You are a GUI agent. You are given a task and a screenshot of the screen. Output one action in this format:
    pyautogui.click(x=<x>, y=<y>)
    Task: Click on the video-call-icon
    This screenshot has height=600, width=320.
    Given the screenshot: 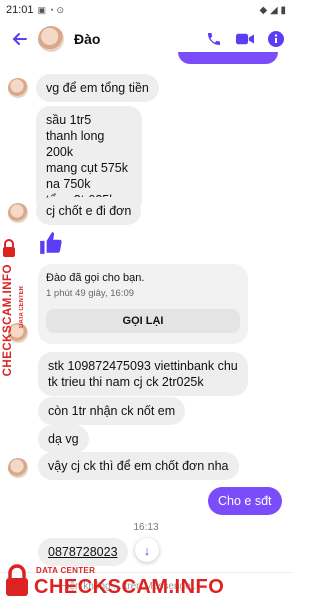 What is the action you would take?
    pyautogui.click(x=245, y=39)
    